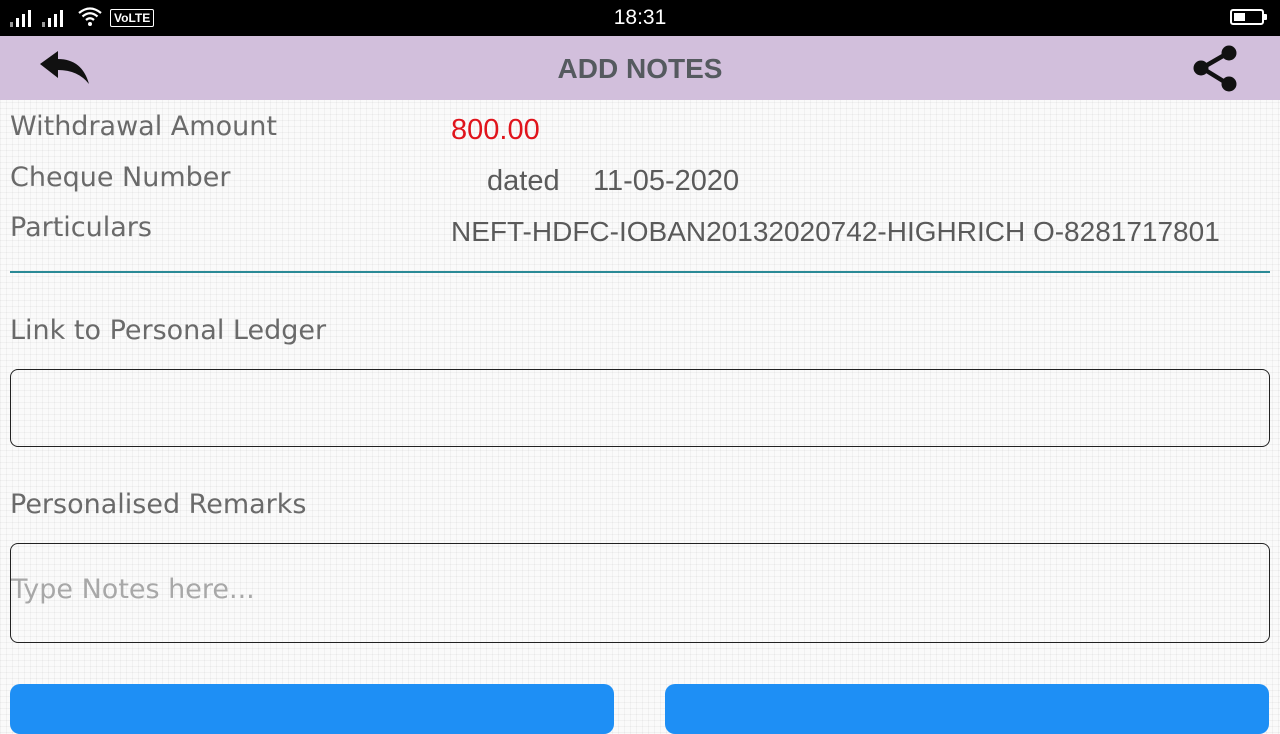 The width and height of the screenshot is (1280, 734). Describe the element at coordinates (640, 272) in the screenshot. I see `section-divider` at that location.